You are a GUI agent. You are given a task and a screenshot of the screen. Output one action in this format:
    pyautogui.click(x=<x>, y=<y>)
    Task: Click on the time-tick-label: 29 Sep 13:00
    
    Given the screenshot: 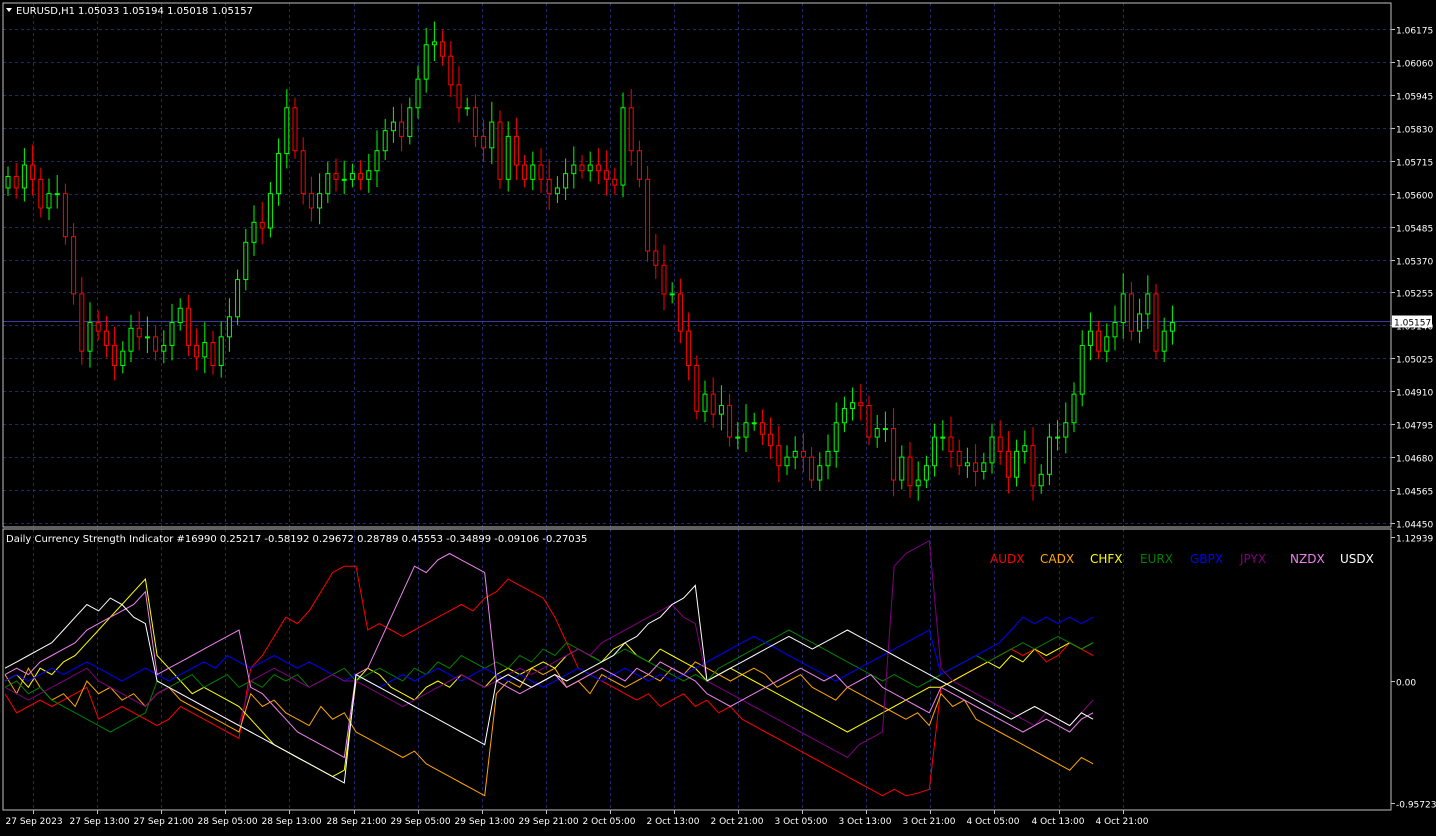 What is the action you would take?
    pyautogui.click(x=485, y=822)
    